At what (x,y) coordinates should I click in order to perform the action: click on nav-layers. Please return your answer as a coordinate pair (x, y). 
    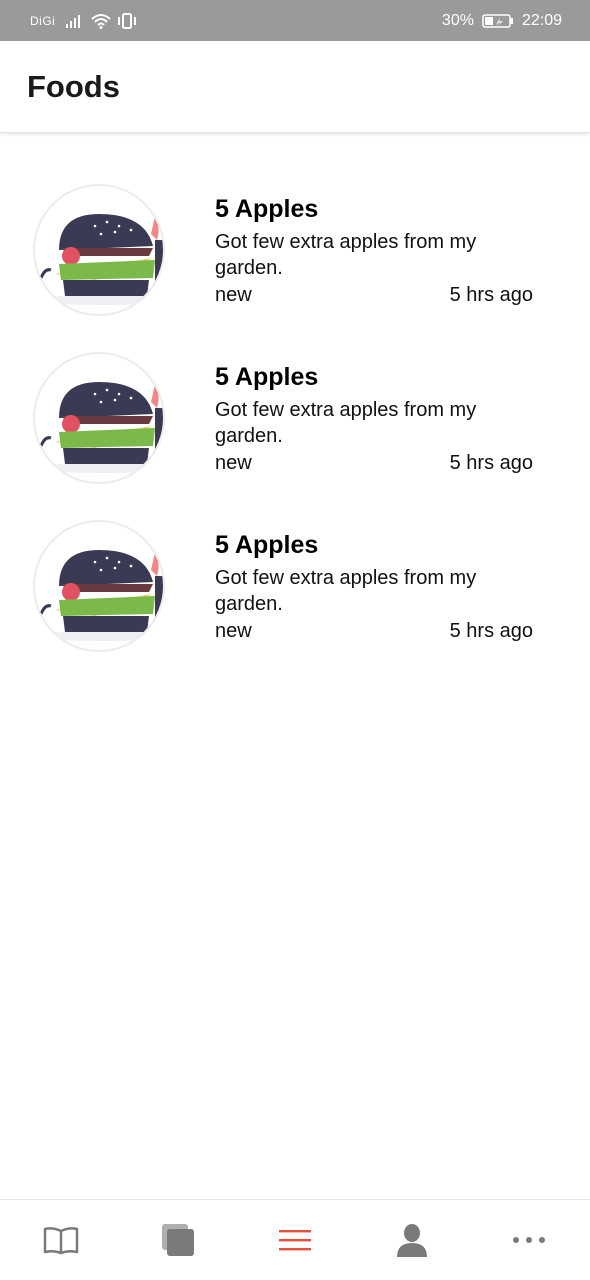
    Looking at the image, I should click on (177, 1240).